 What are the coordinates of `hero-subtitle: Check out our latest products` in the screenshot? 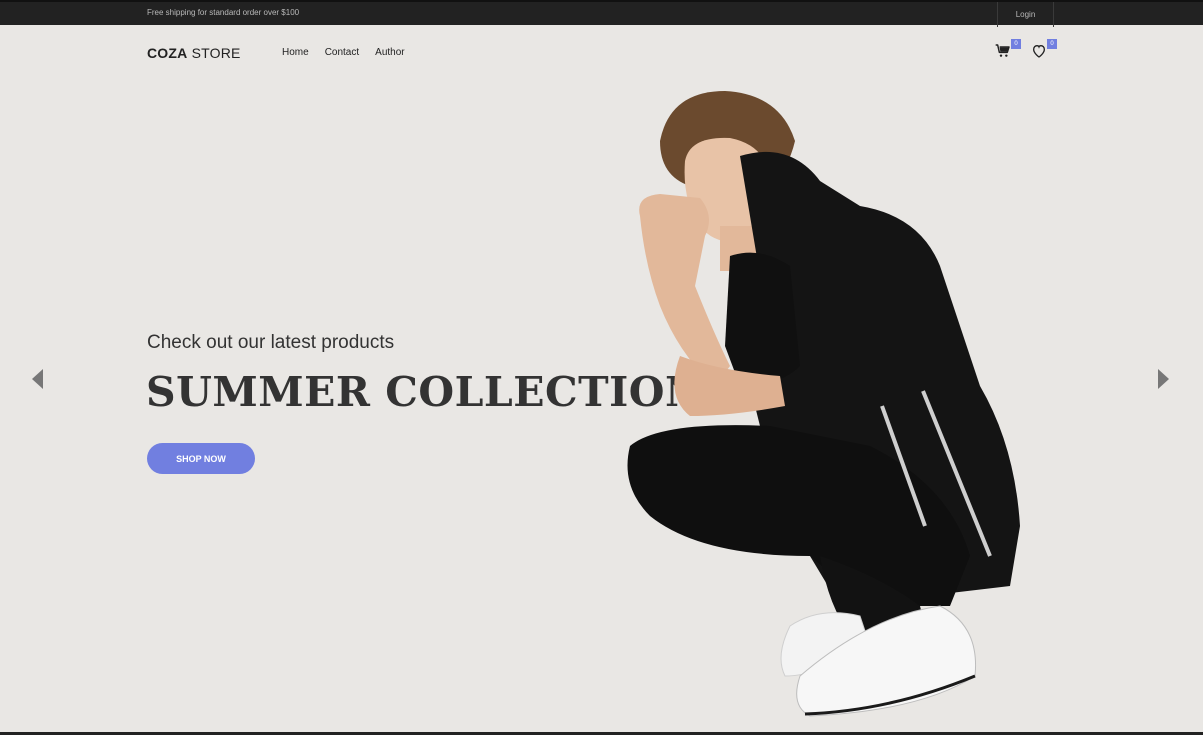 It's located at (271, 342).